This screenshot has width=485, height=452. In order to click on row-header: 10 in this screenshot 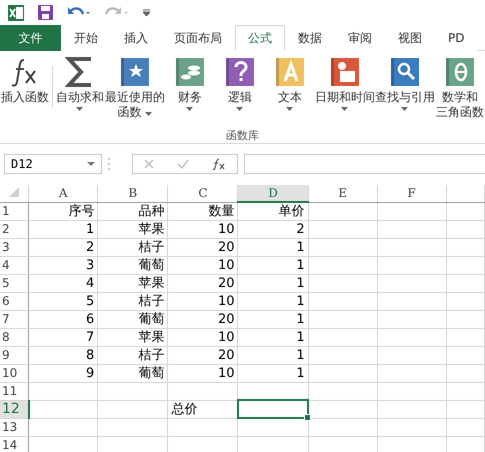, I will do `click(14, 373)`.